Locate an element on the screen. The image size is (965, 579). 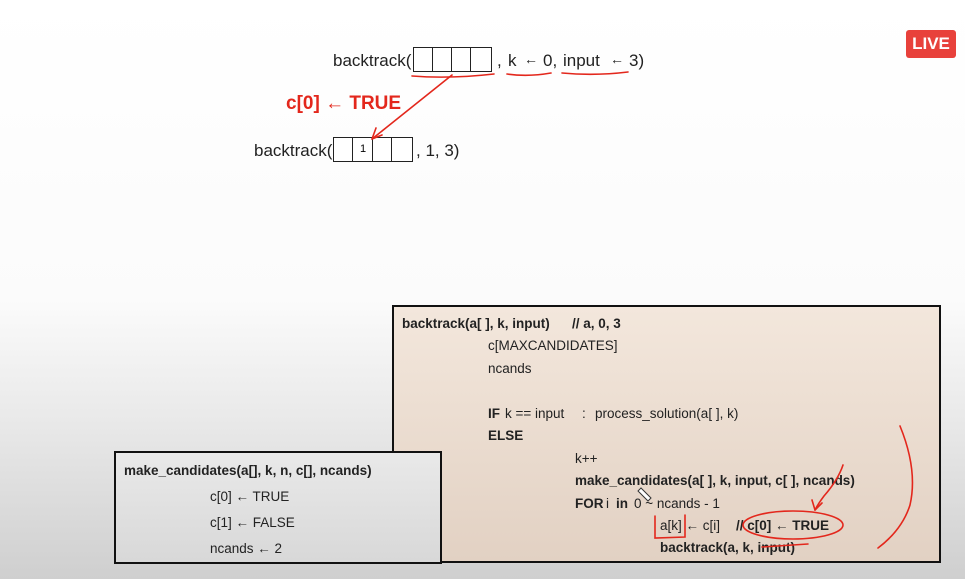
ak-bracket is located at coordinates (670, 526).